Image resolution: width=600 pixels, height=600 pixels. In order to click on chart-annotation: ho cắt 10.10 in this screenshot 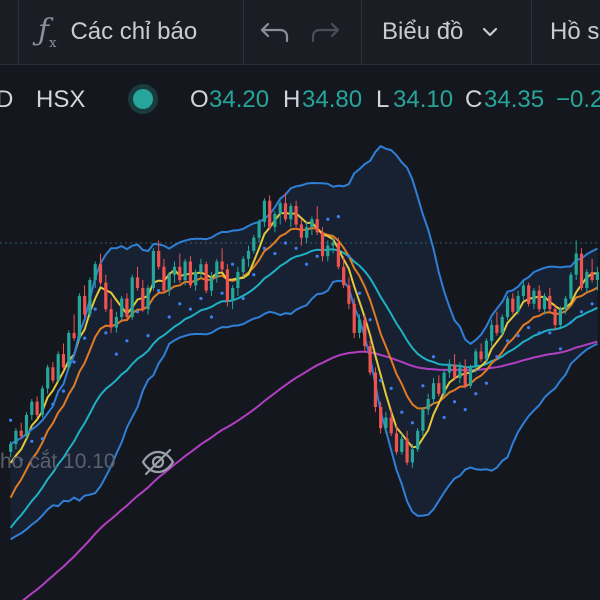, I will do `click(58, 461)`.